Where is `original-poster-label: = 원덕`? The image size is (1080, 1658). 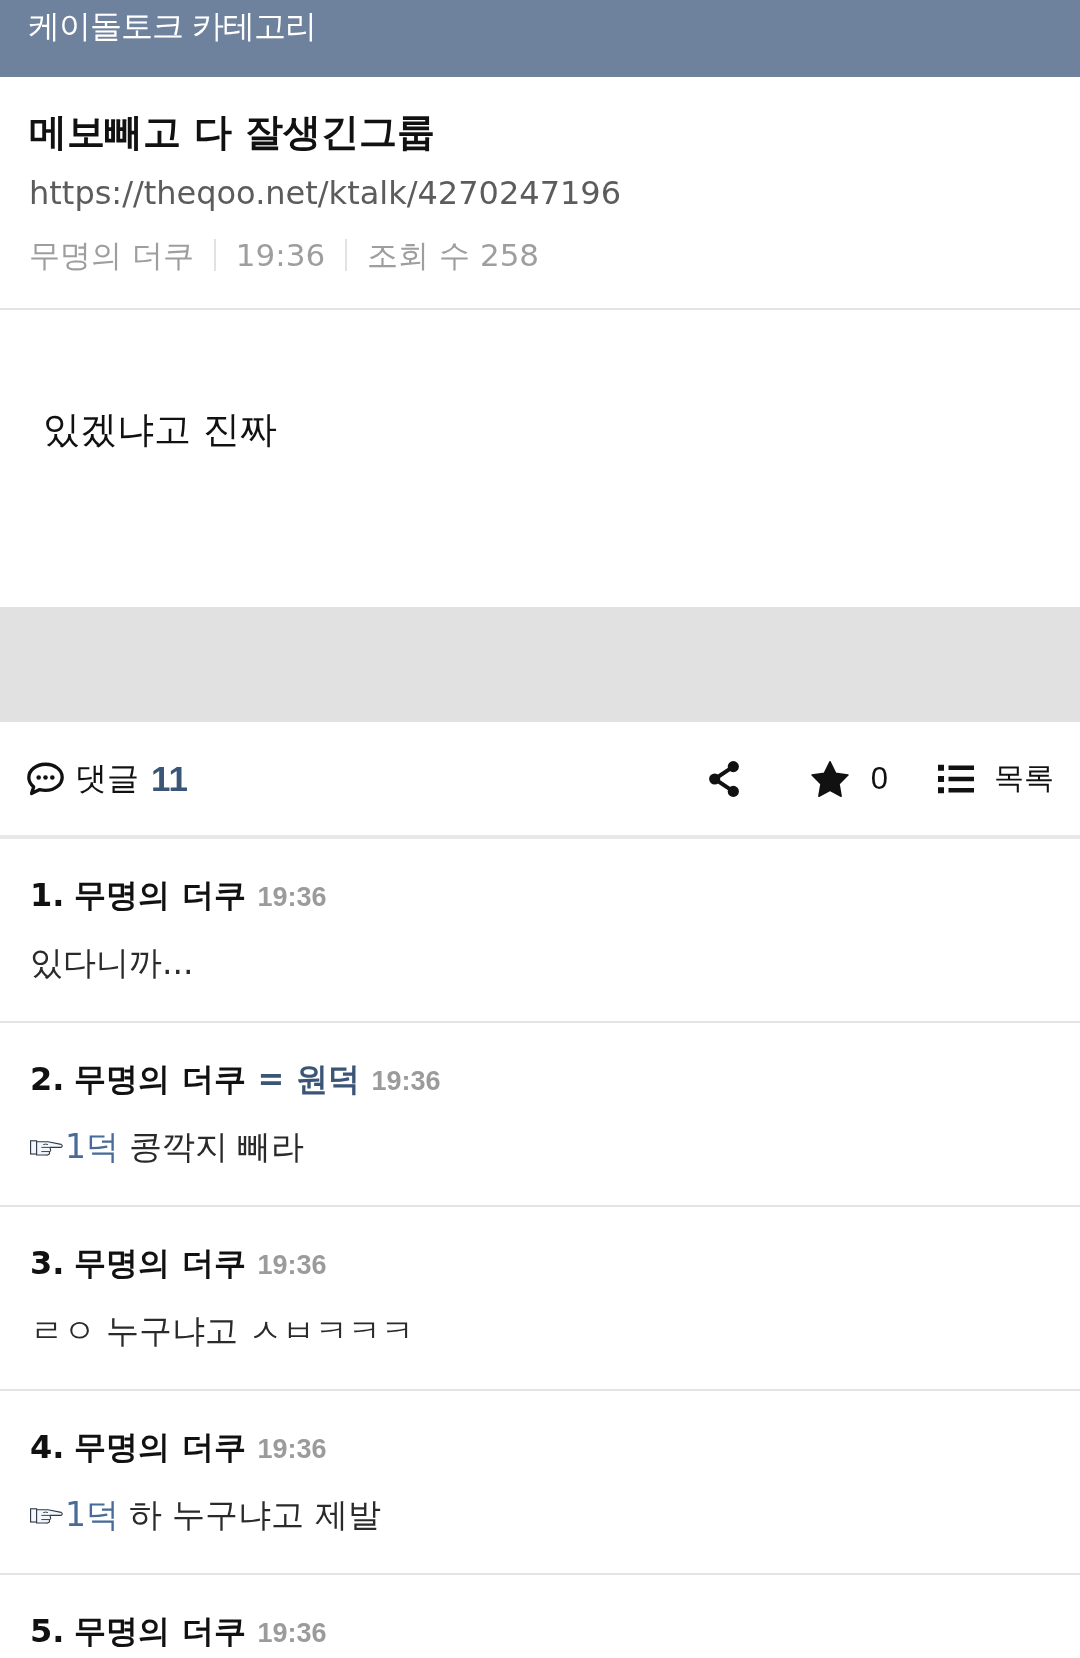 original-poster-label: = 원덕 is located at coordinates (308, 1079).